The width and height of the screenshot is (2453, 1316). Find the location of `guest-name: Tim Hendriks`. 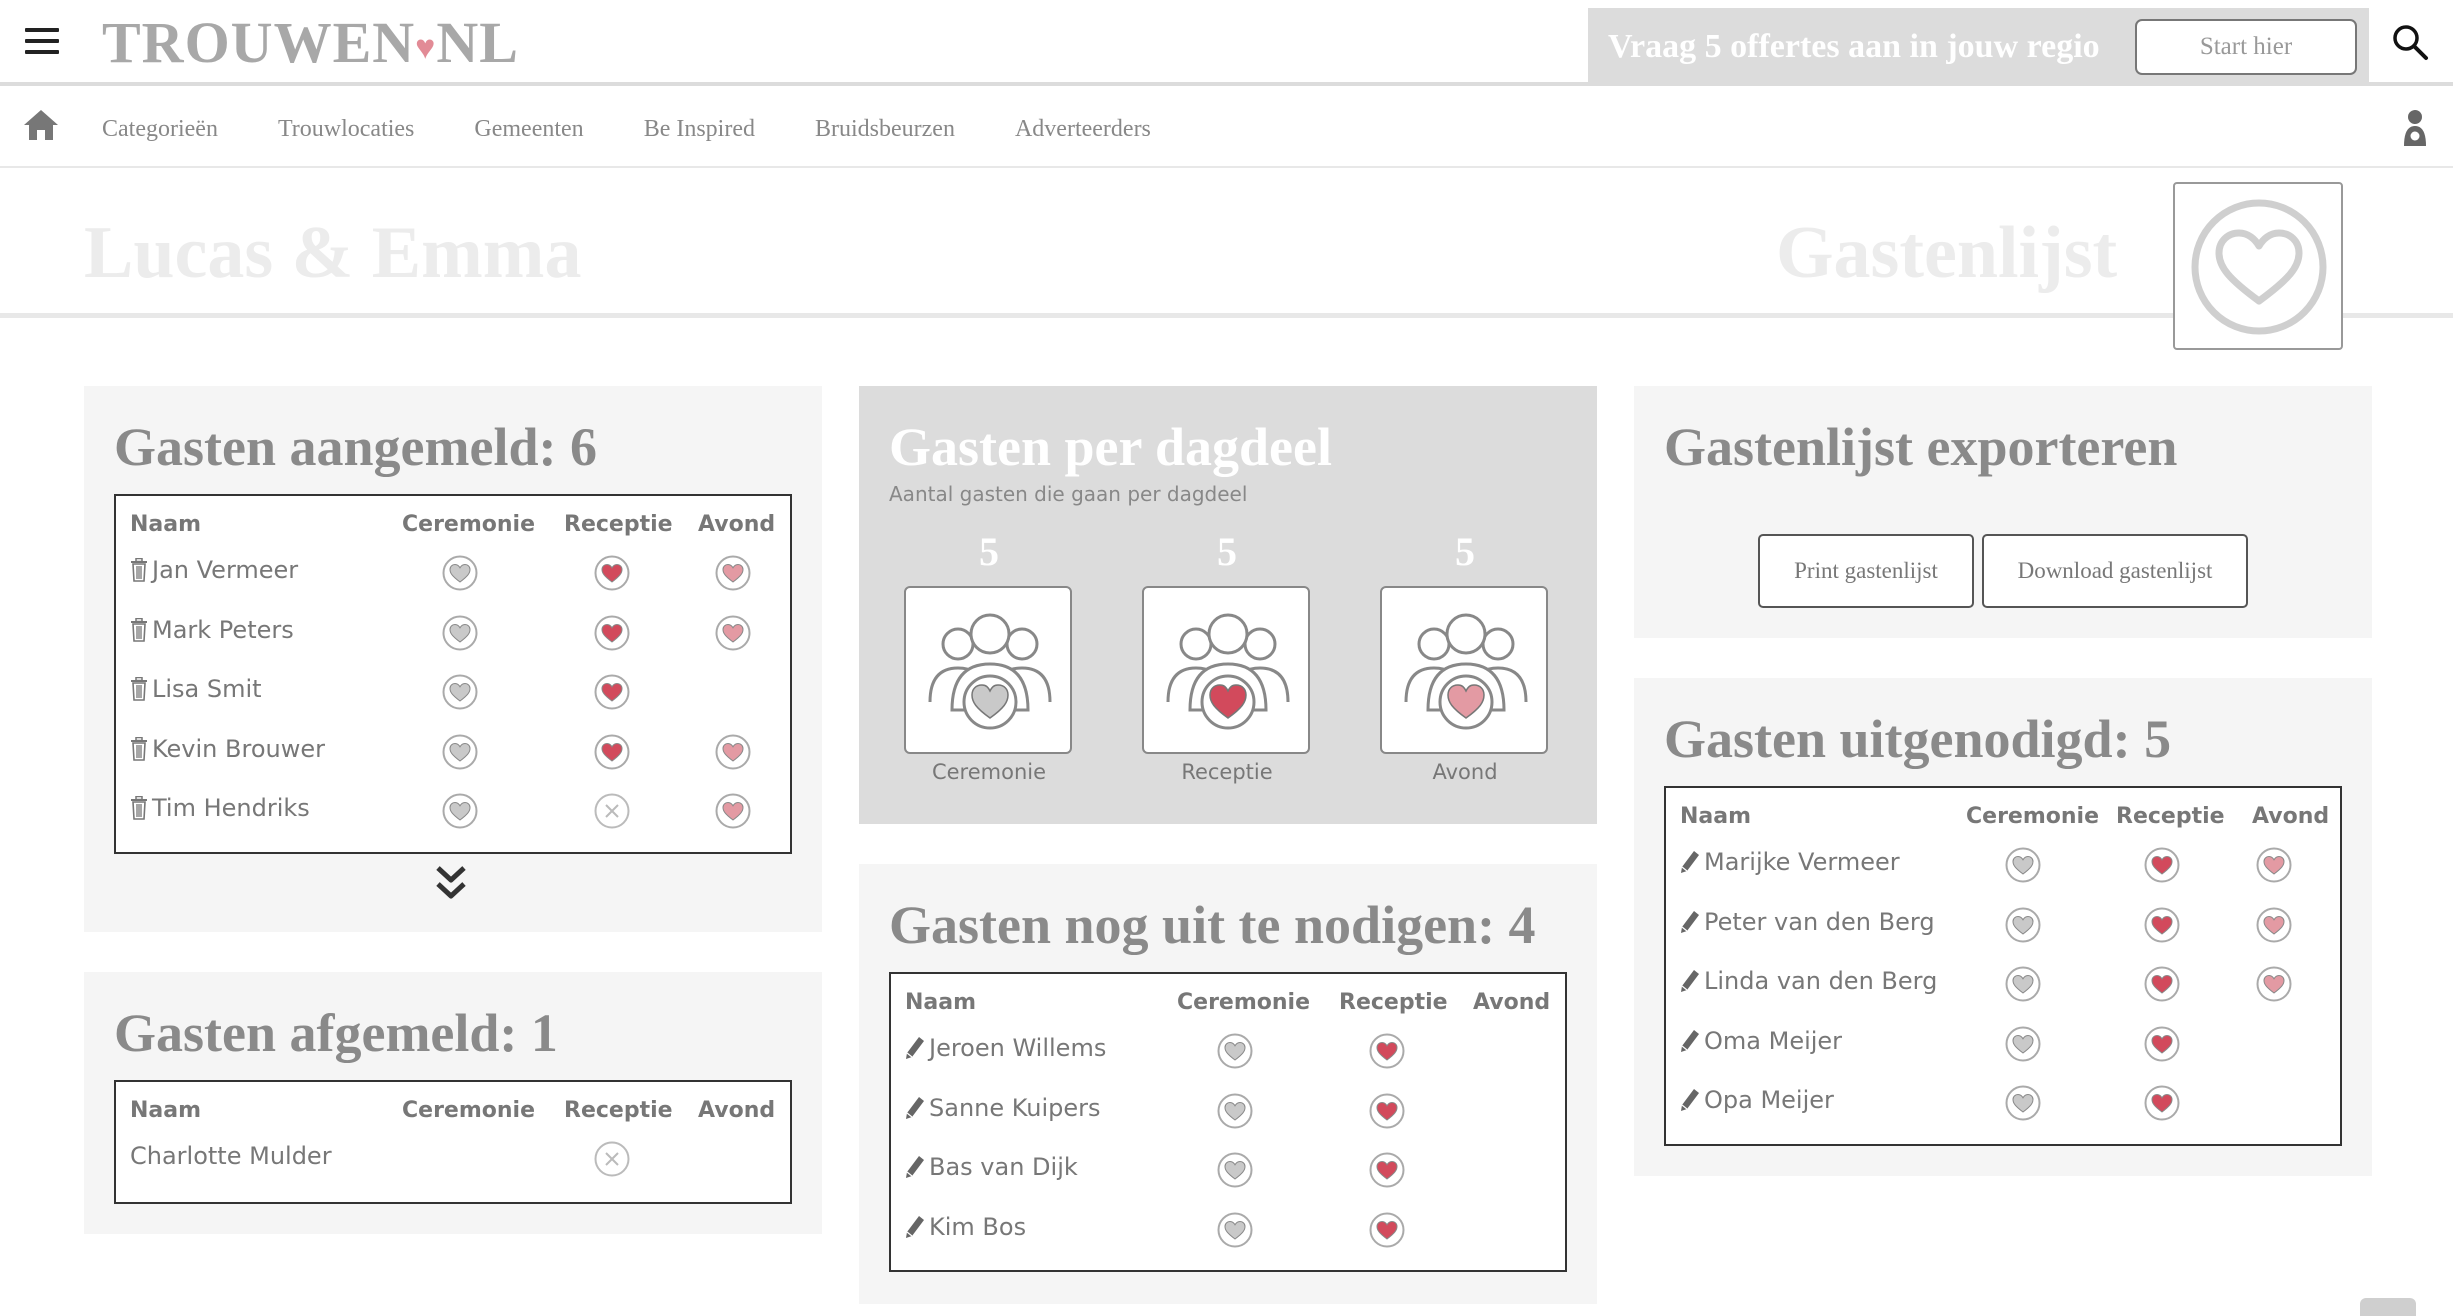

guest-name: Tim Hendriks is located at coordinates (231, 808).